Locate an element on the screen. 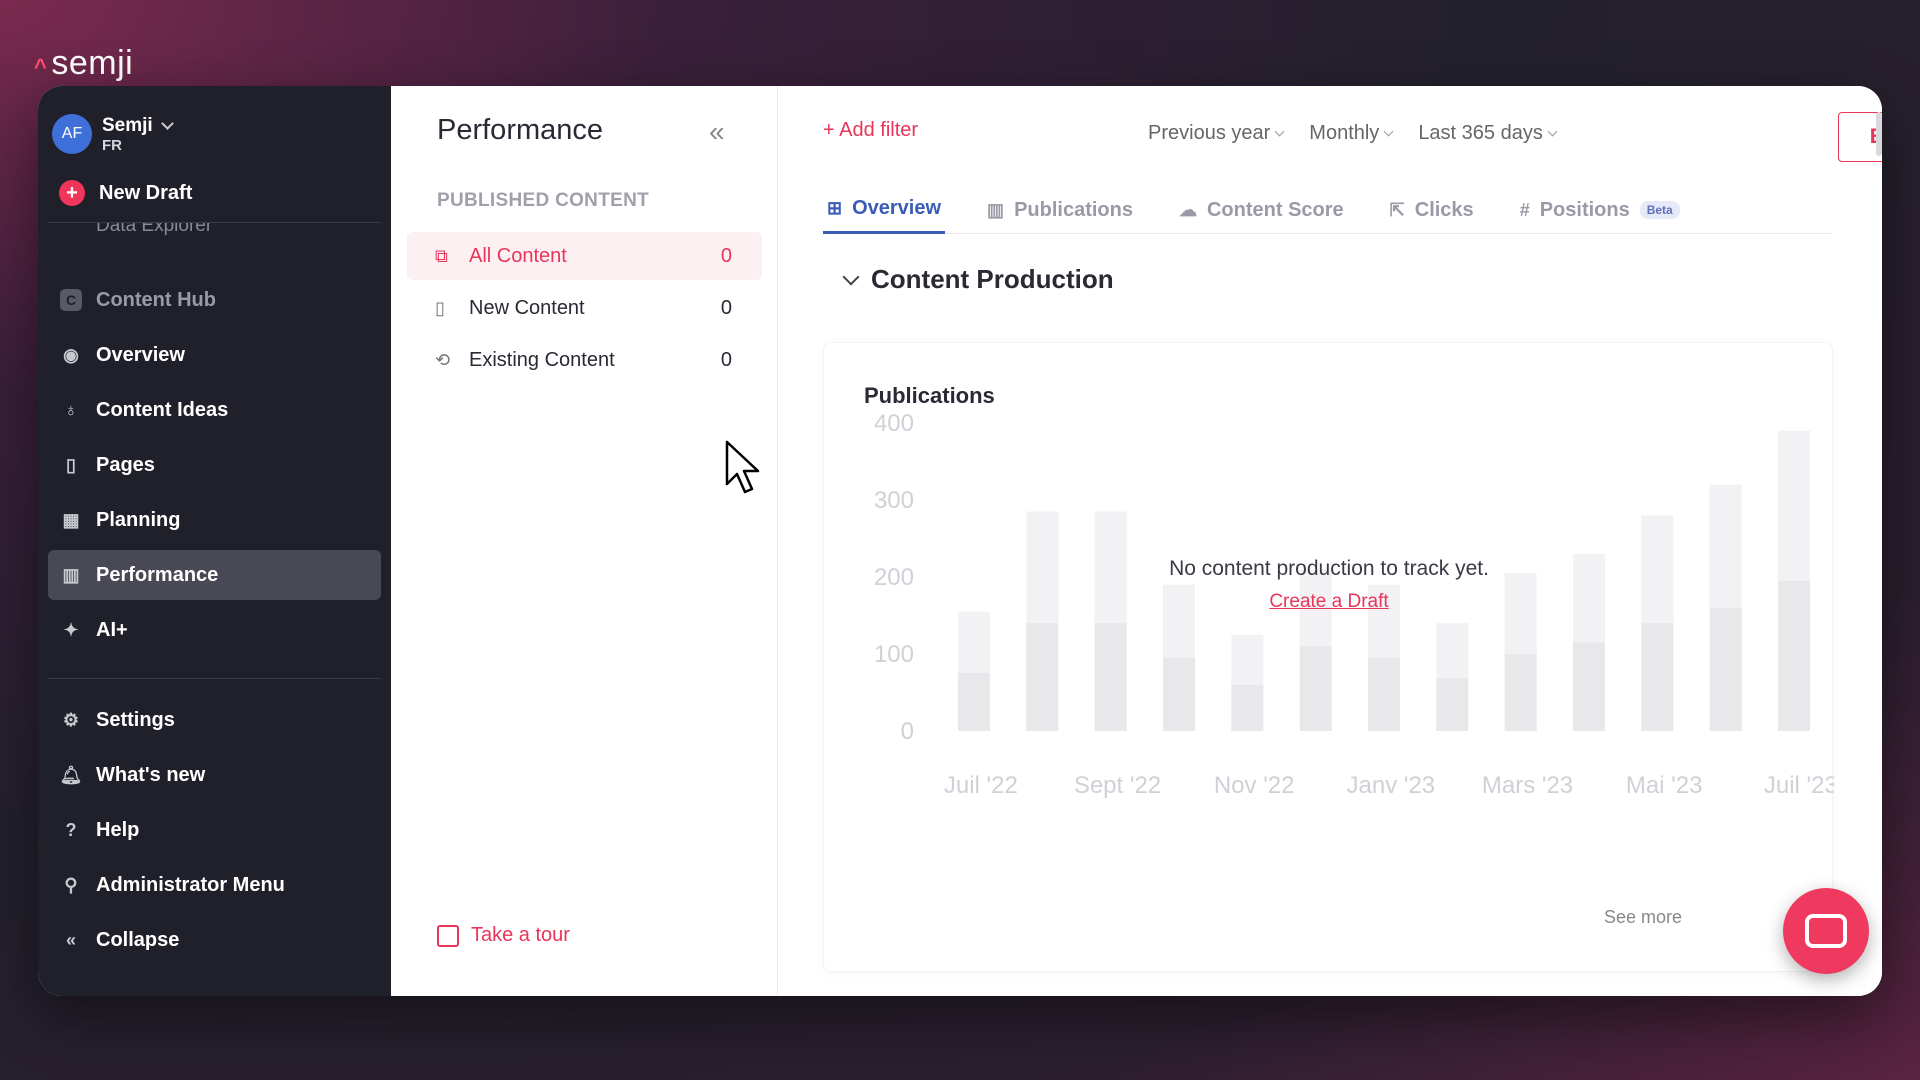 This screenshot has width=1920, height=1080. chat-support-button is located at coordinates (1826, 931).